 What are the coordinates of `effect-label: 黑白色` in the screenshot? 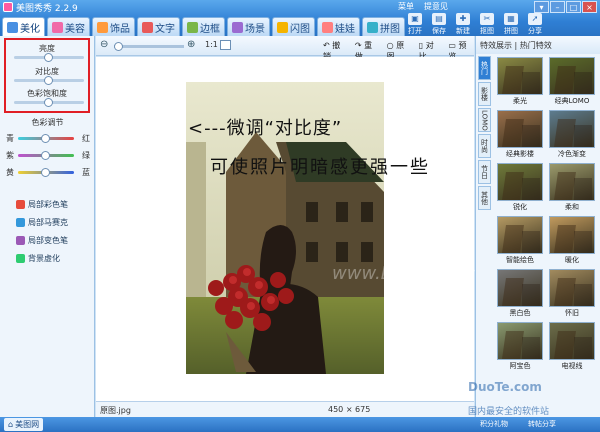 It's located at (520, 313).